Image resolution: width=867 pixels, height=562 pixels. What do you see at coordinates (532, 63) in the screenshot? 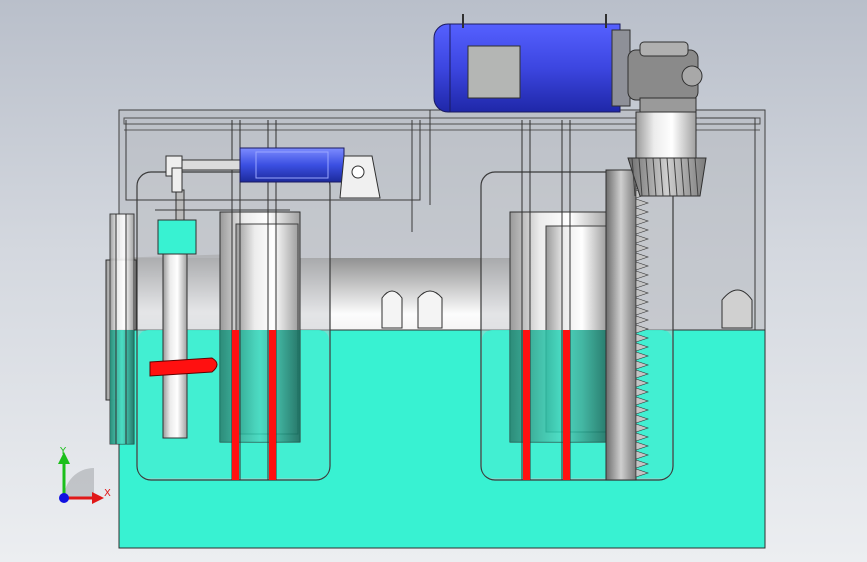
I see `drive-motor` at bounding box center [532, 63].